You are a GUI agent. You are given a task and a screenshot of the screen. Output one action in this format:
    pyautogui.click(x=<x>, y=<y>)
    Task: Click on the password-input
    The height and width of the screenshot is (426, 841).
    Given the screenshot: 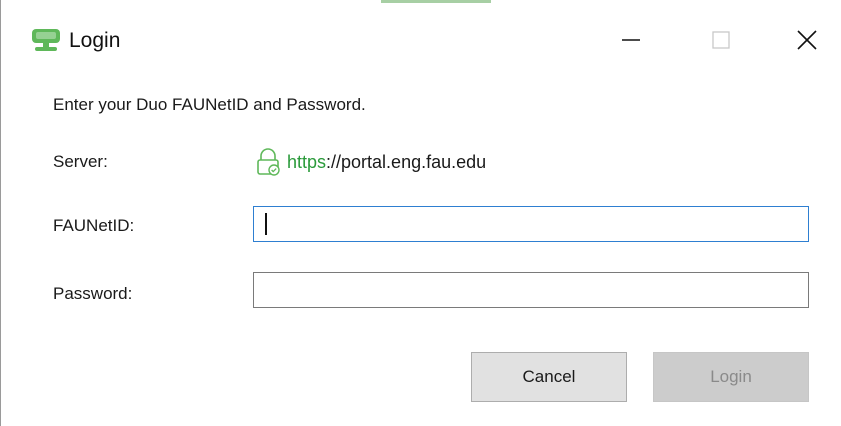 What is the action you would take?
    pyautogui.click(x=531, y=290)
    